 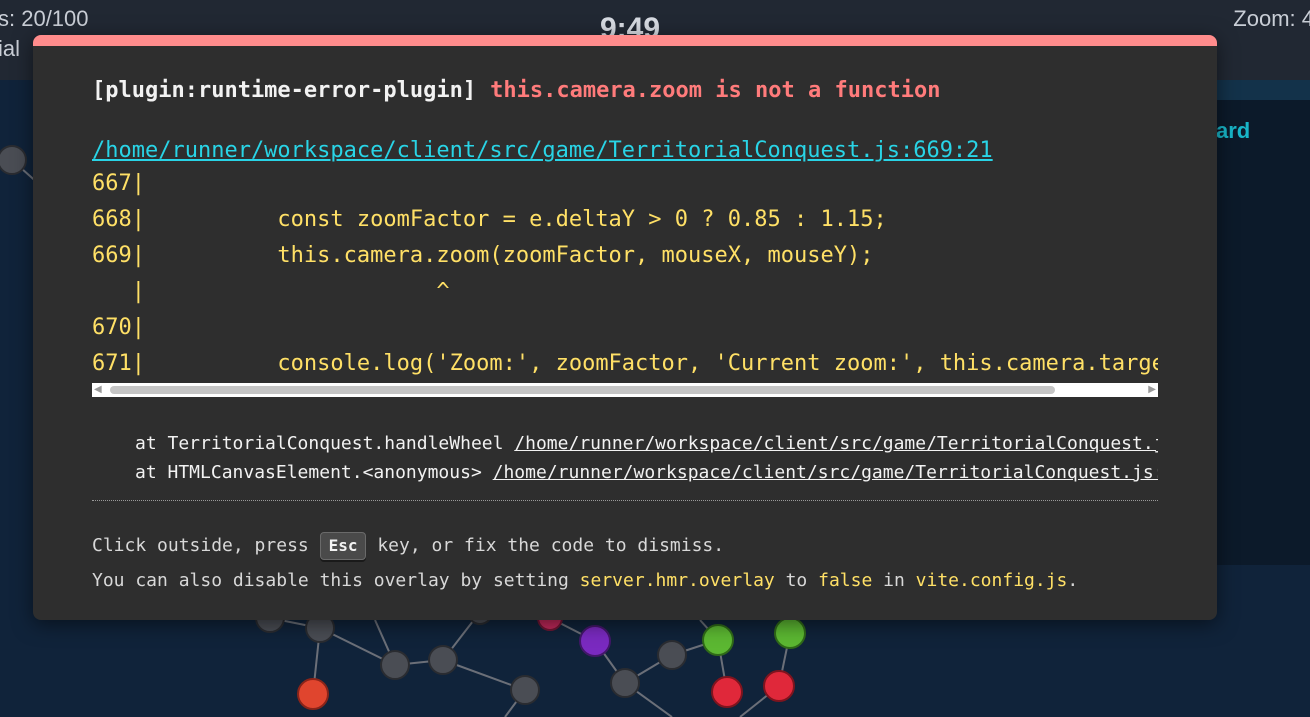 I want to click on esc-key-badge: Esc, so click(x=343, y=546).